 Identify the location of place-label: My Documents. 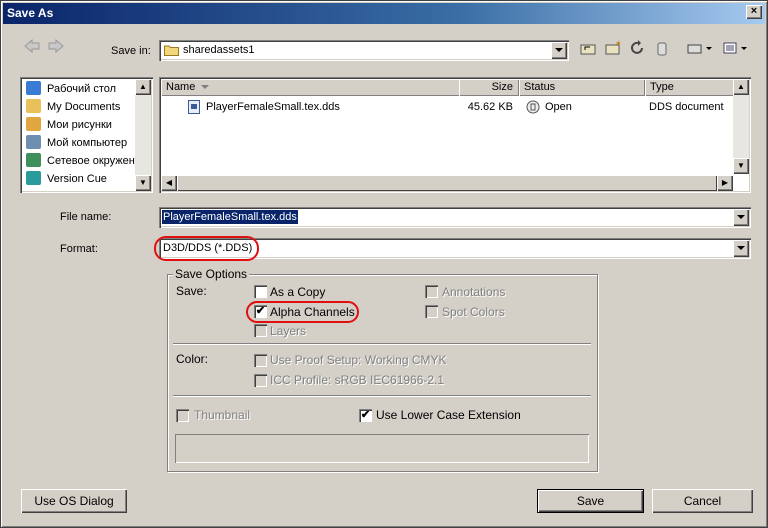
(84, 107).